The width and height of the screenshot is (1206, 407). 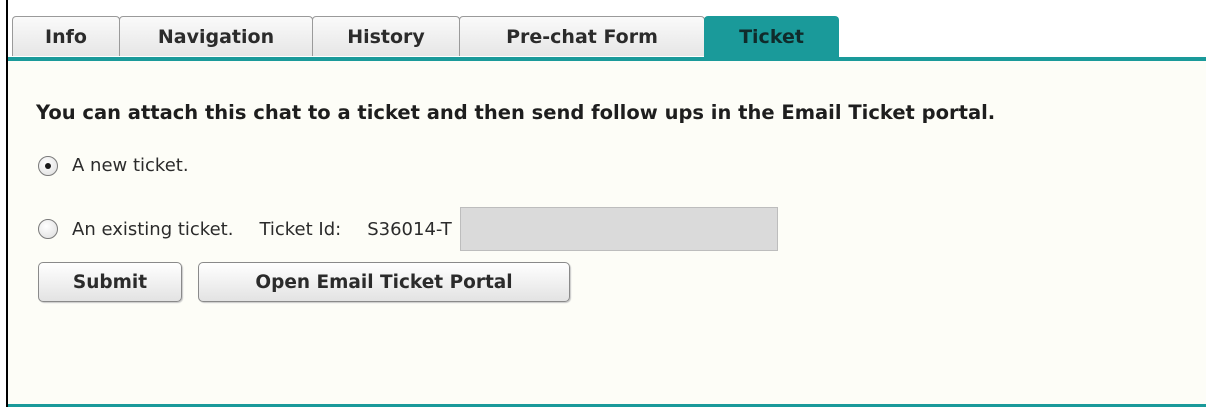 What do you see at coordinates (153, 229) in the screenshot?
I see `existing-ticket-label: An existing ticket.` at bounding box center [153, 229].